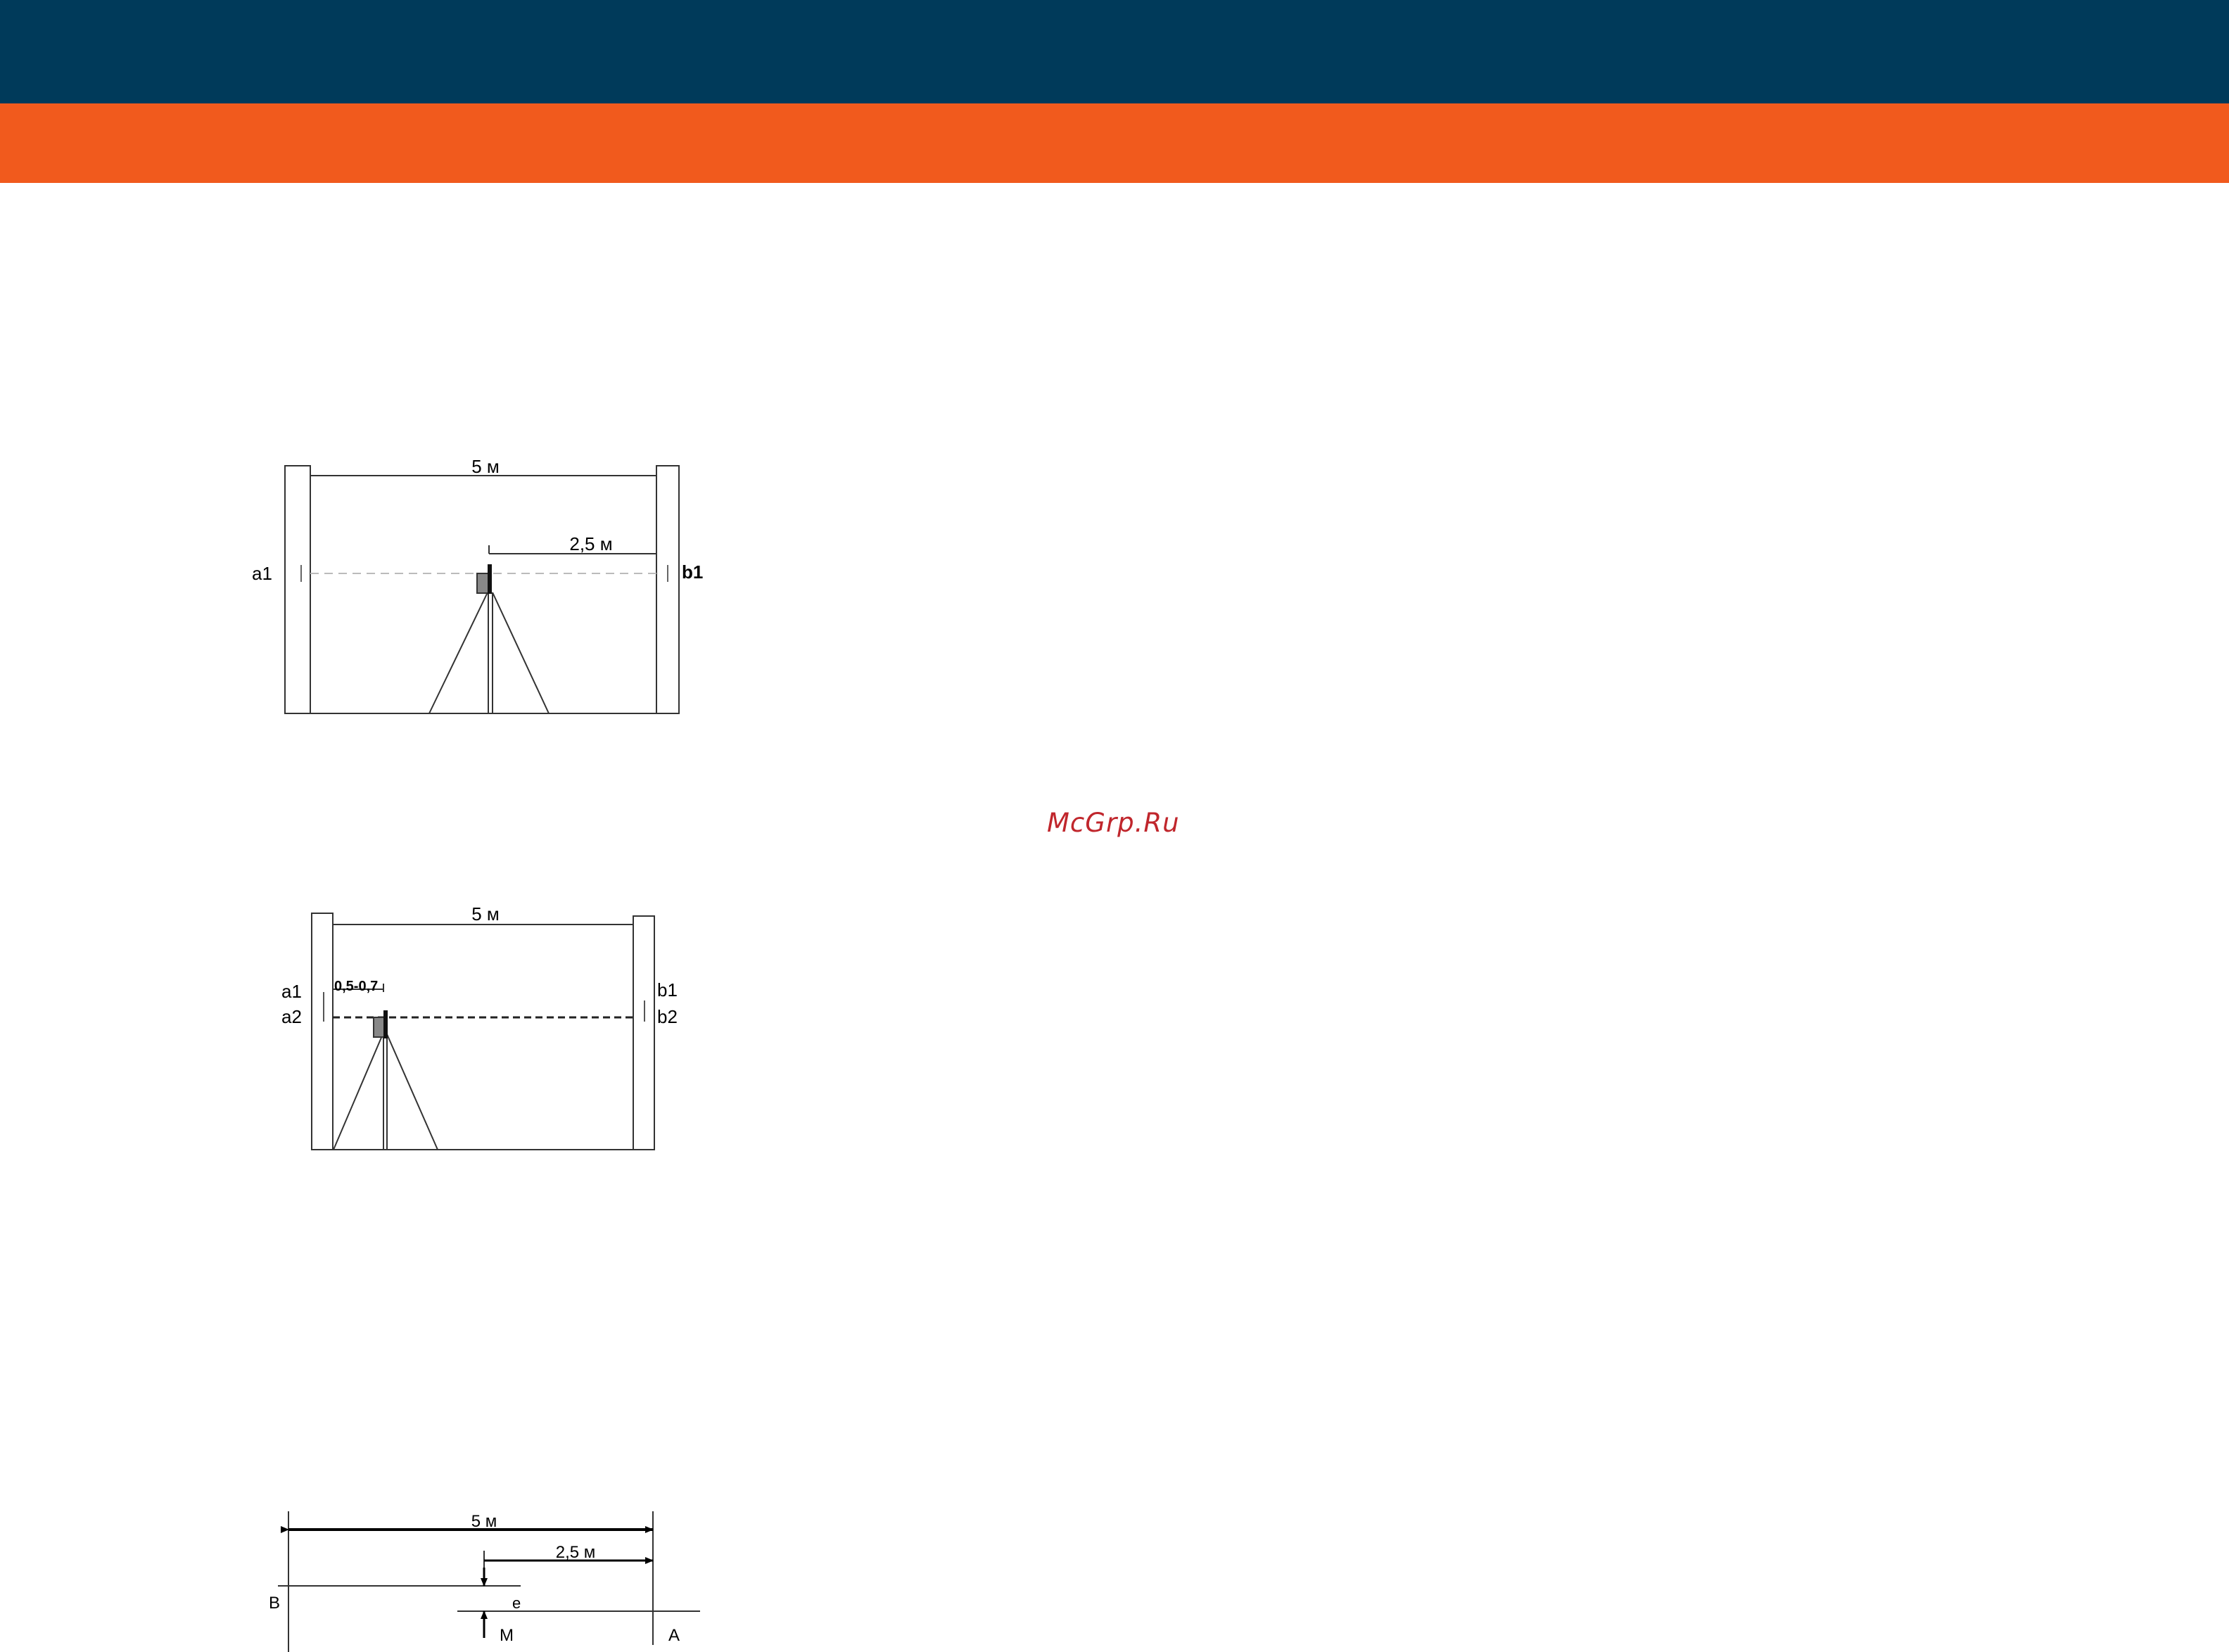  What do you see at coordinates (485, 1581) in the screenshot?
I see `figure-3-deviation-scheme: 5 м 2,5 м e B A M` at bounding box center [485, 1581].